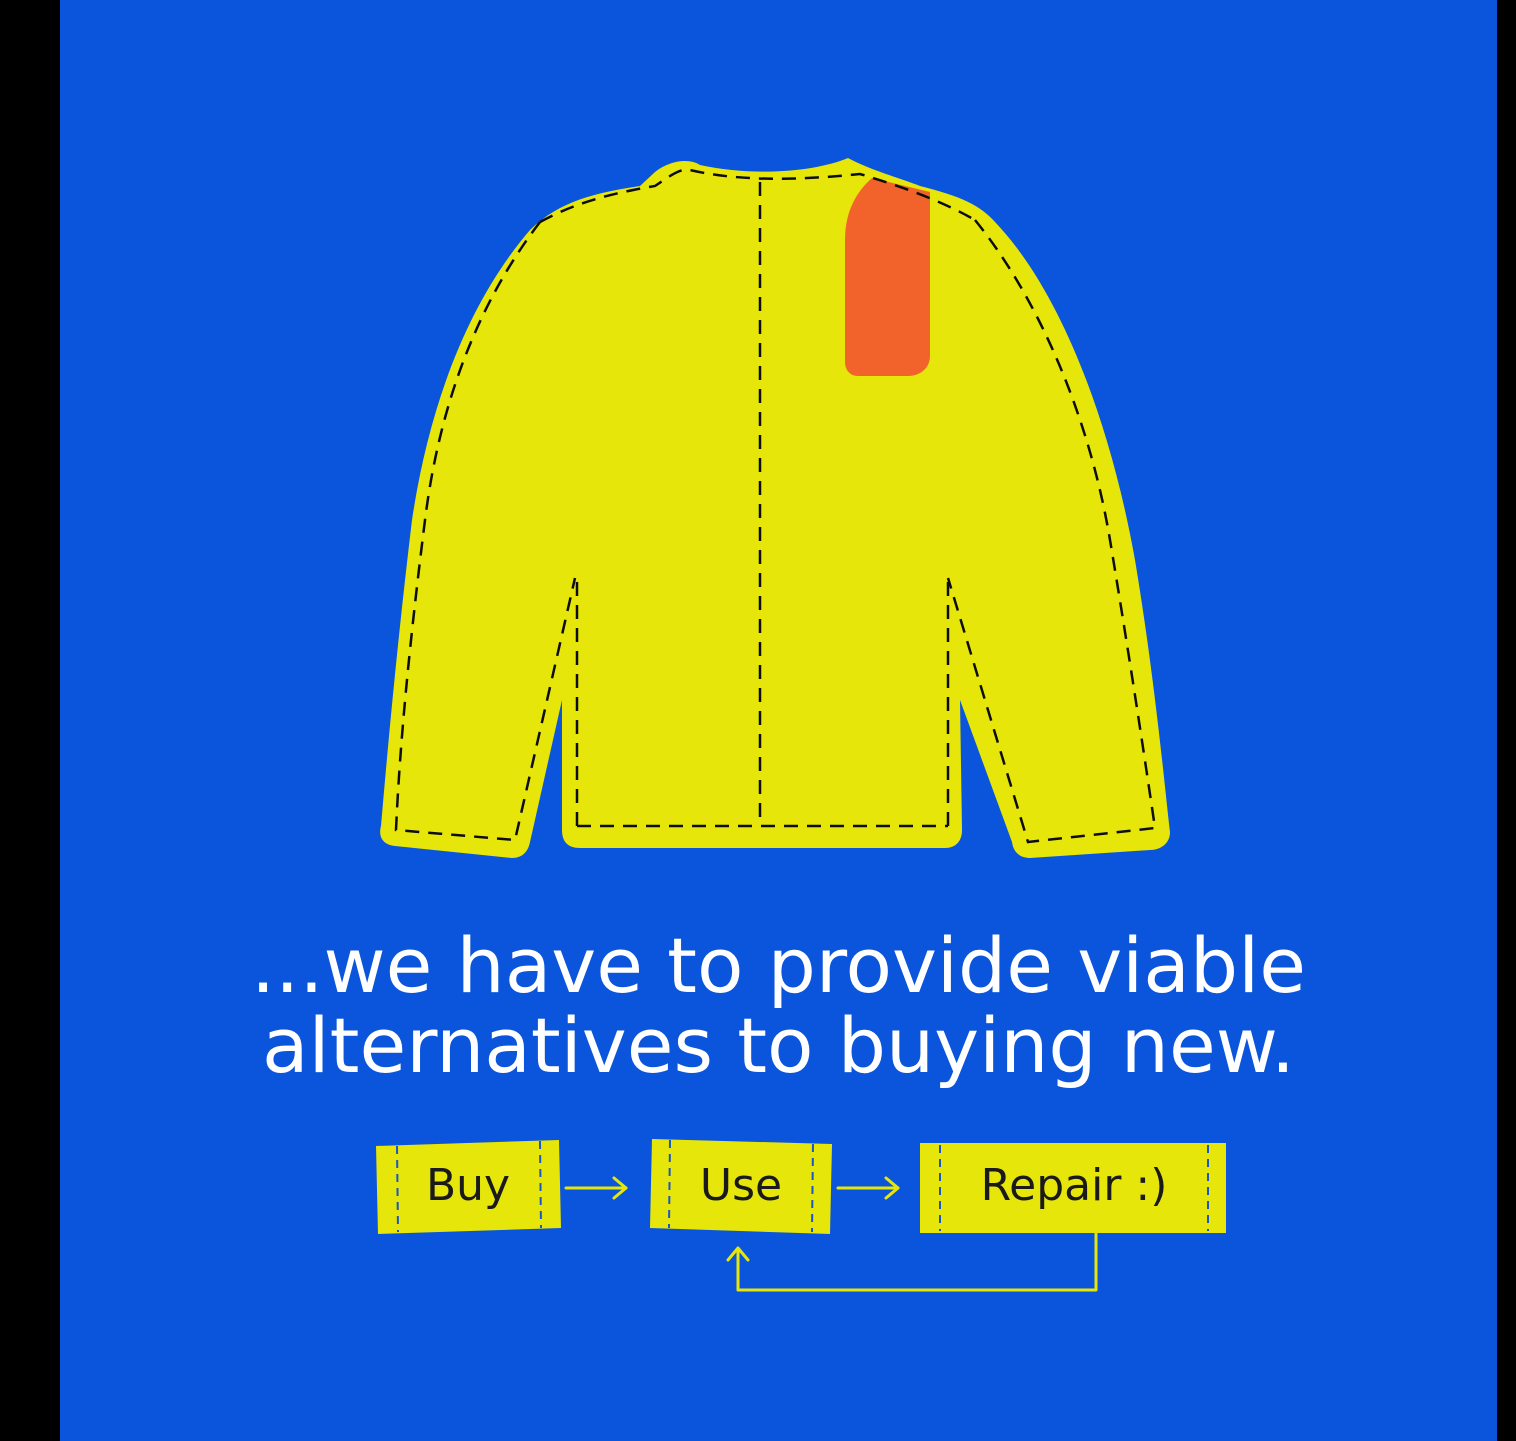  Describe the element at coordinates (887, 277) in the screenshot. I see `orange-patch` at that location.